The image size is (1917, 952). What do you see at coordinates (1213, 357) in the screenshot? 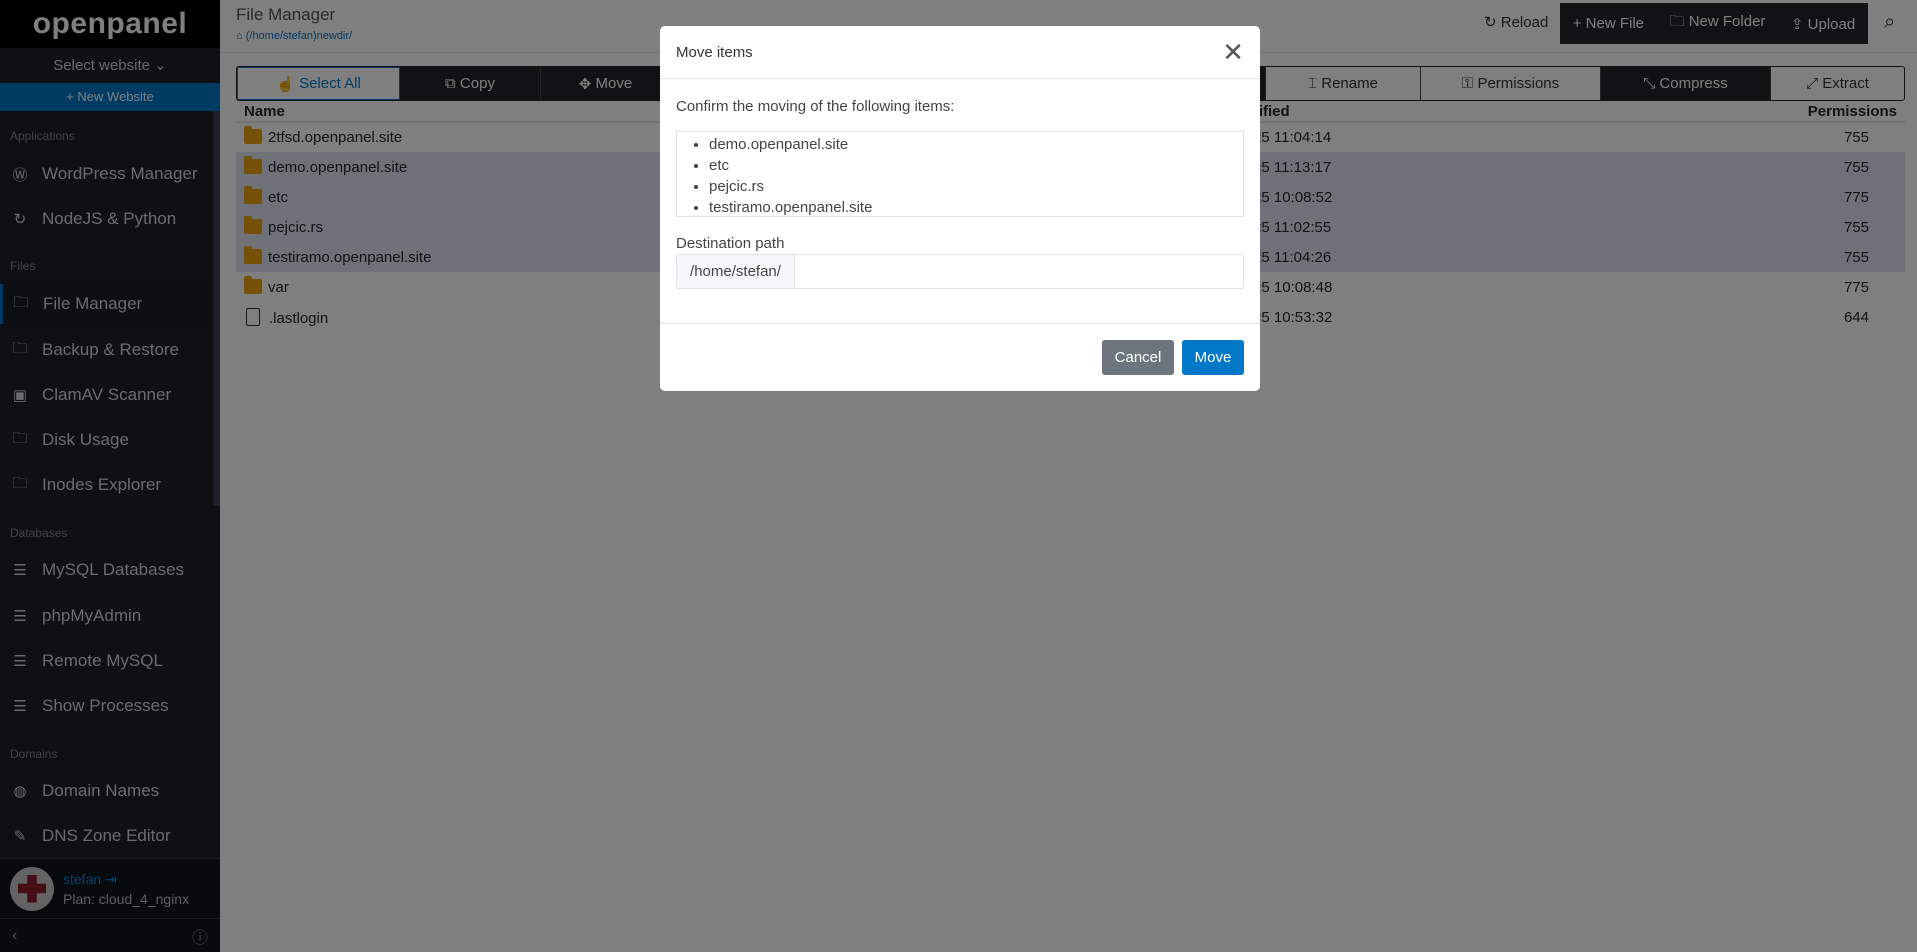
I see `move-confirm-button: Move` at bounding box center [1213, 357].